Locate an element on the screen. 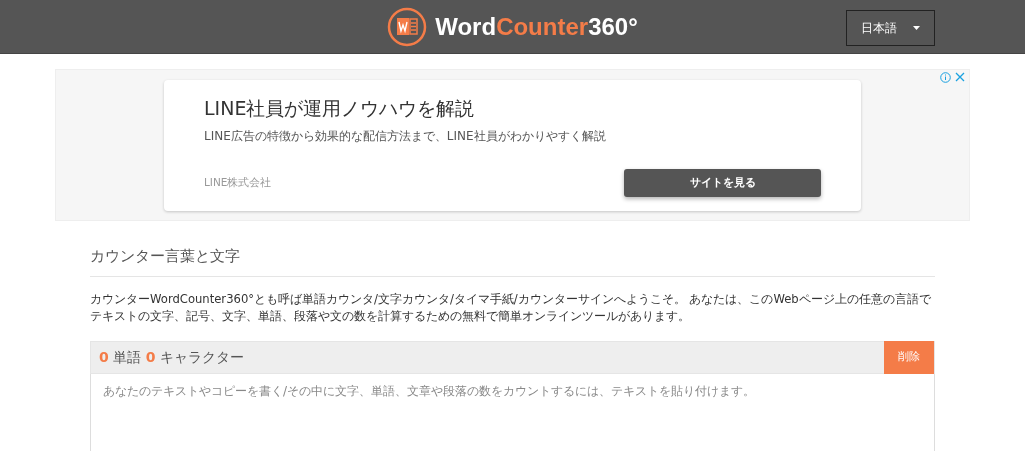  close-icon is located at coordinates (960, 77).